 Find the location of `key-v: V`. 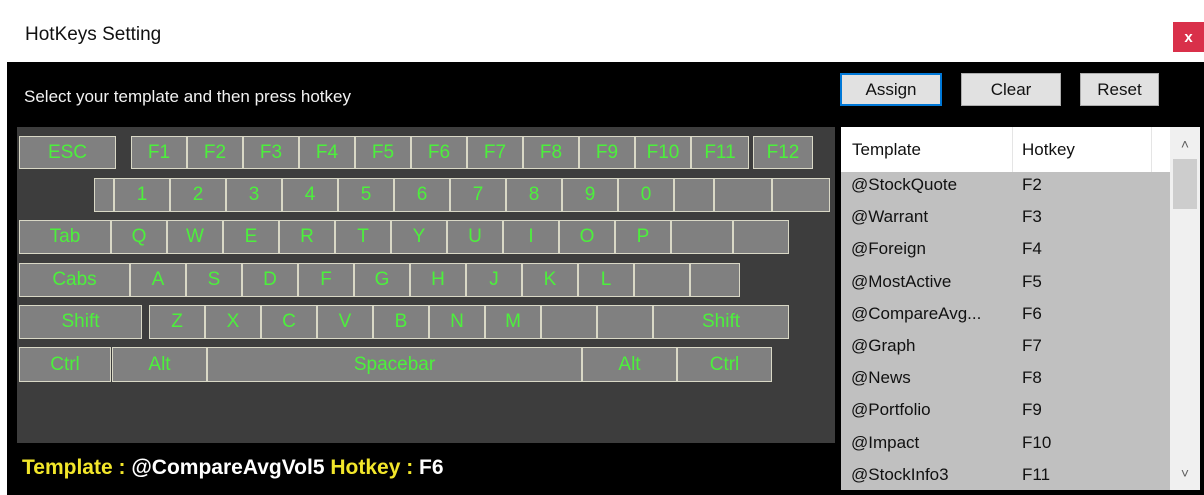

key-v: V is located at coordinates (345, 322).